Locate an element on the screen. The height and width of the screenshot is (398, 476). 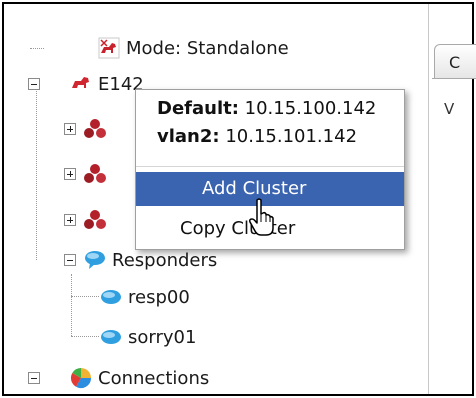
vlan-value: 10.15.101.142 is located at coordinates (291, 136).